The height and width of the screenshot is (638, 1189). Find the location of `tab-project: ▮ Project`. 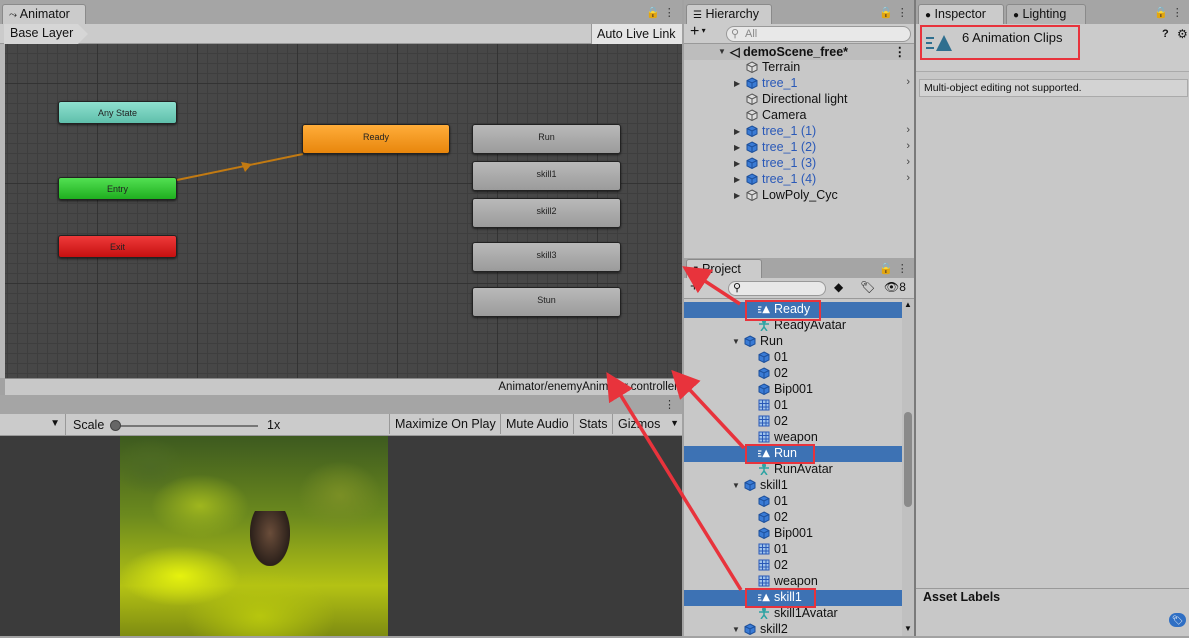

tab-project: ▮ Project is located at coordinates (724, 269).